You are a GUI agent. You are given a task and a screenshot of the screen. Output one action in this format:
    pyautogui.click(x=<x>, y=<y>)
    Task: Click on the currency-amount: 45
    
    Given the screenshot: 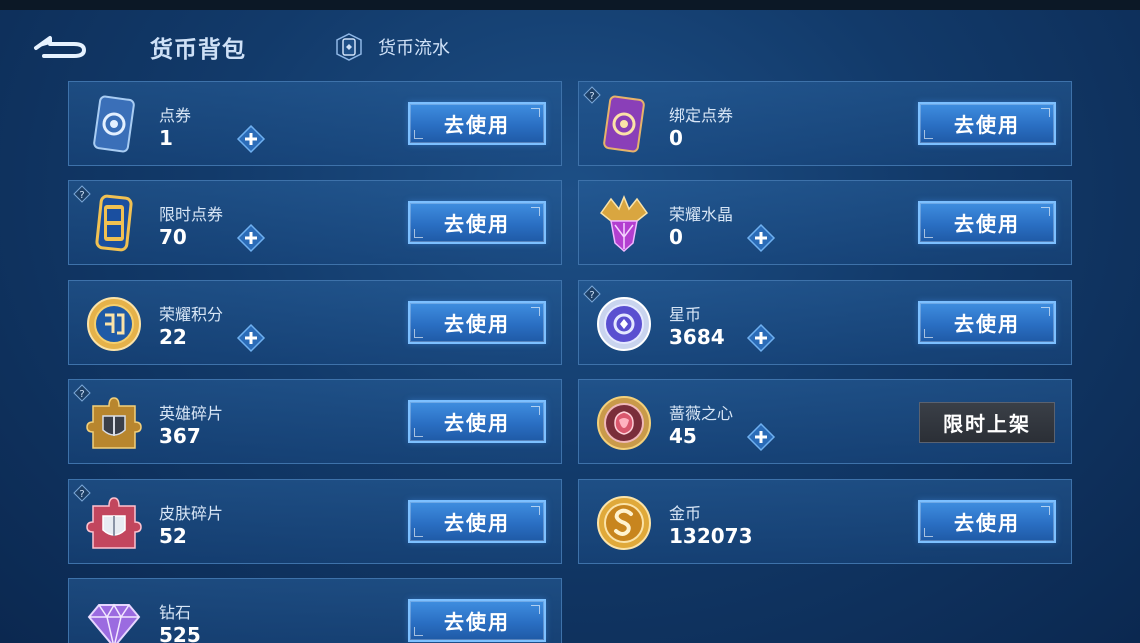 What is the action you would take?
    pyautogui.click(x=683, y=436)
    